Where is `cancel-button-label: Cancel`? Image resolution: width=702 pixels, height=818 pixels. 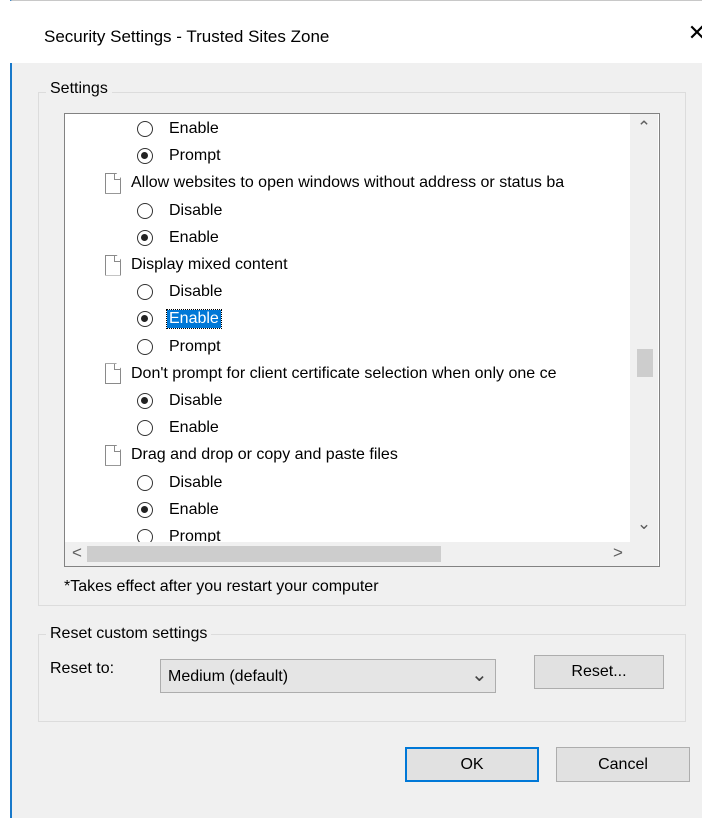
cancel-button-label: Cancel is located at coordinates (623, 764).